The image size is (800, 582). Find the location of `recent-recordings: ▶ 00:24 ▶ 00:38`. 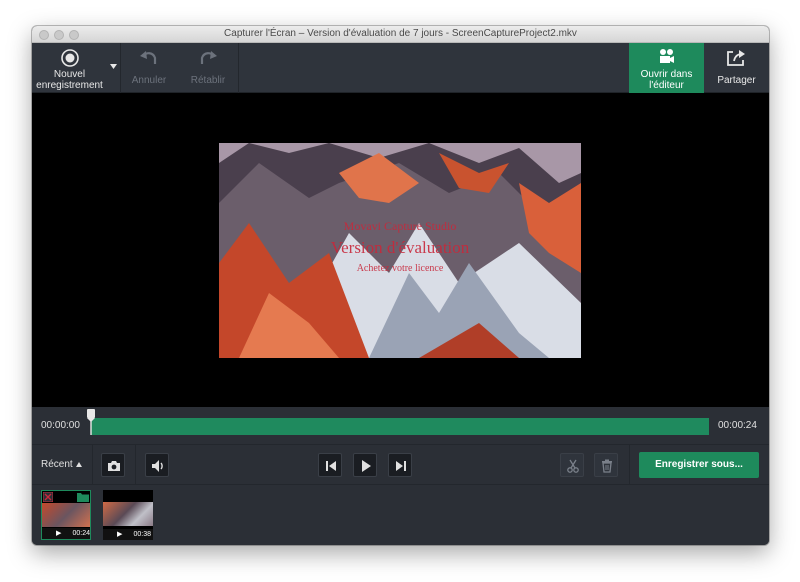

recent-recordings: ▶ 00:24 ▶ 00:38 is located at coordinates (400, 515).